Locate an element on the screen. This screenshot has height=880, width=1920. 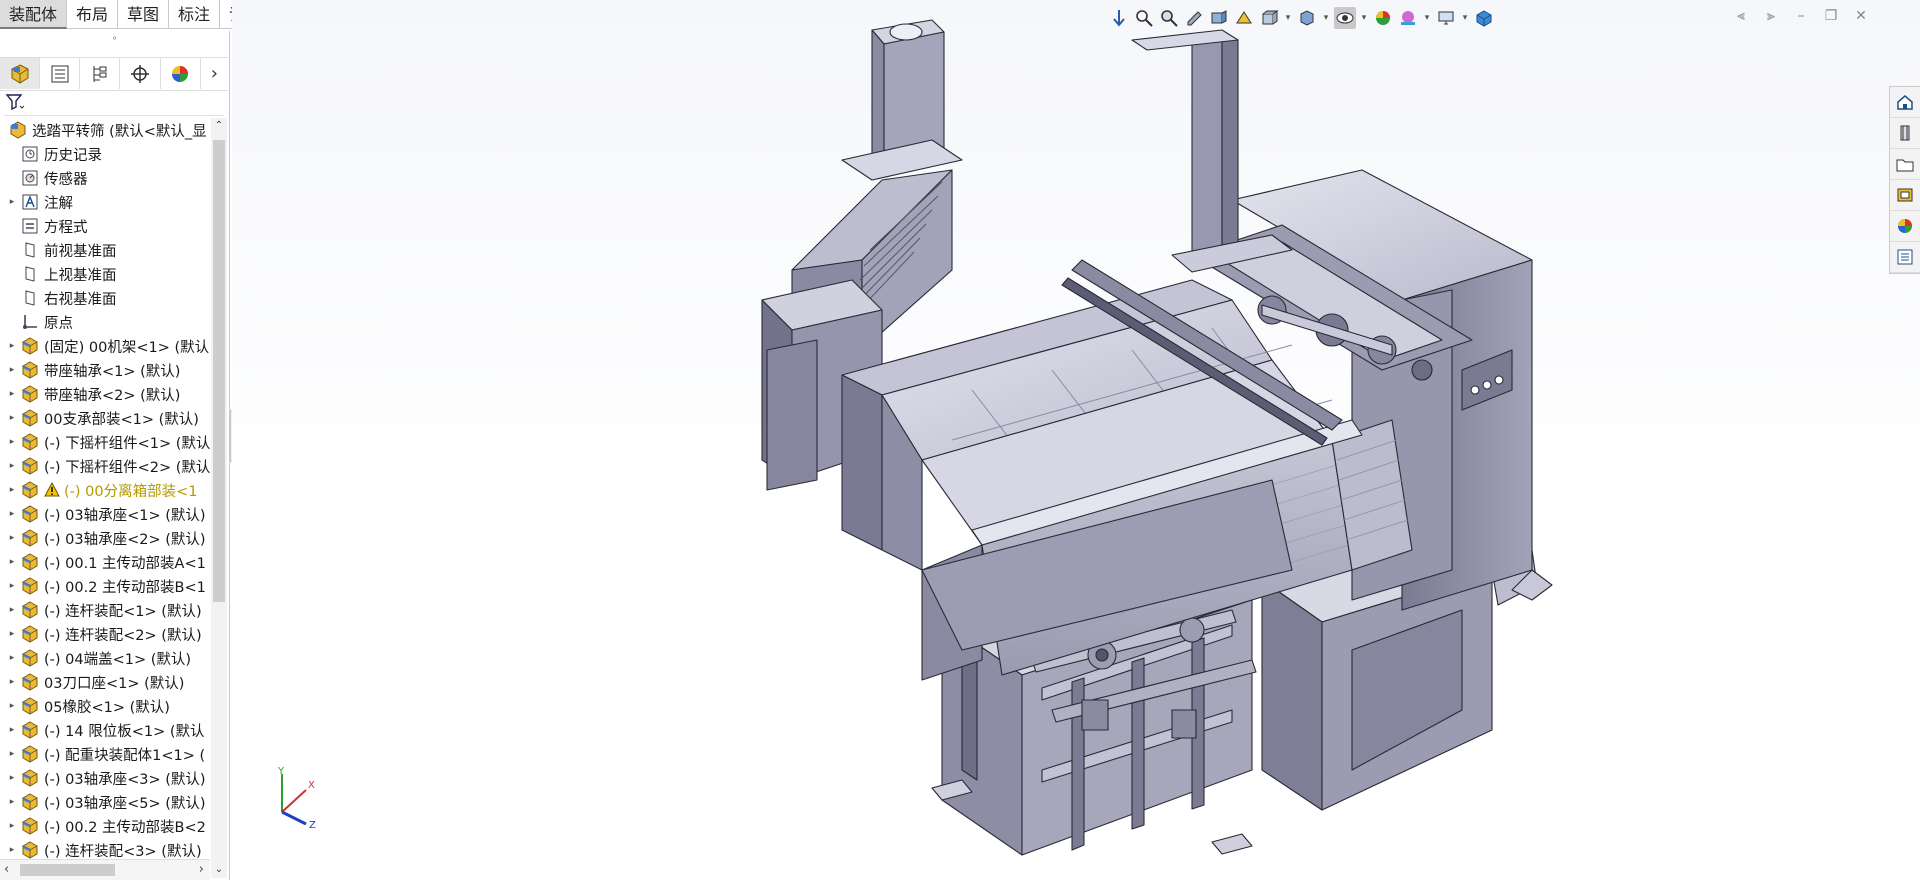
tree-item: ▸ (-) 下摇杆组件<1> (默认 is located at coordinates (105, 442).